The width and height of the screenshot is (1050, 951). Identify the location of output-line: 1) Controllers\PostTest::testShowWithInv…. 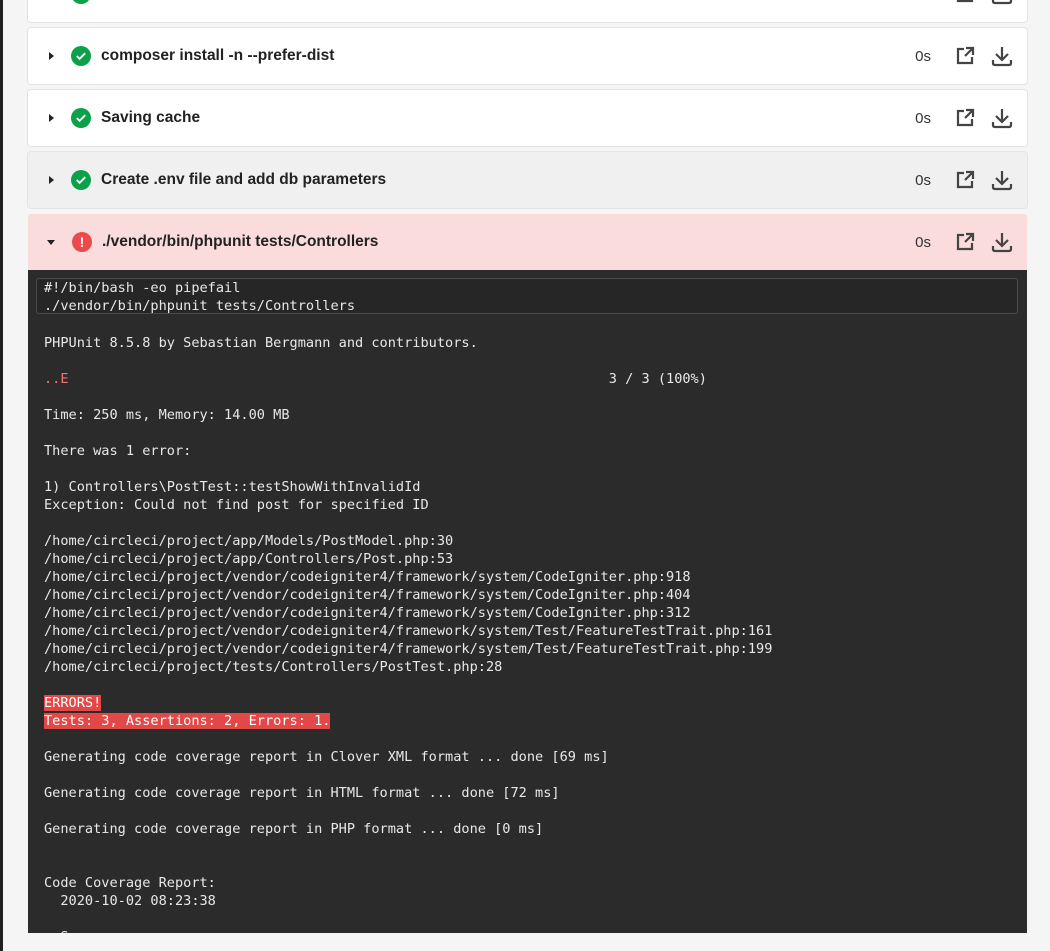
(232, 487).